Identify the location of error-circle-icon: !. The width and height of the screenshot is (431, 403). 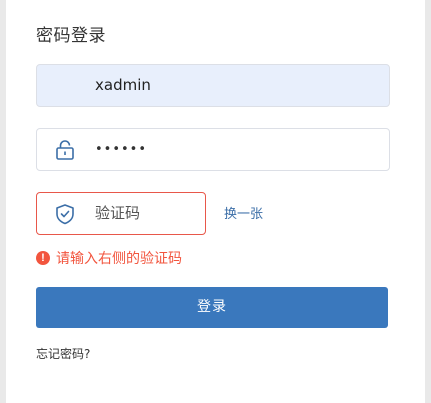
(43, 258).